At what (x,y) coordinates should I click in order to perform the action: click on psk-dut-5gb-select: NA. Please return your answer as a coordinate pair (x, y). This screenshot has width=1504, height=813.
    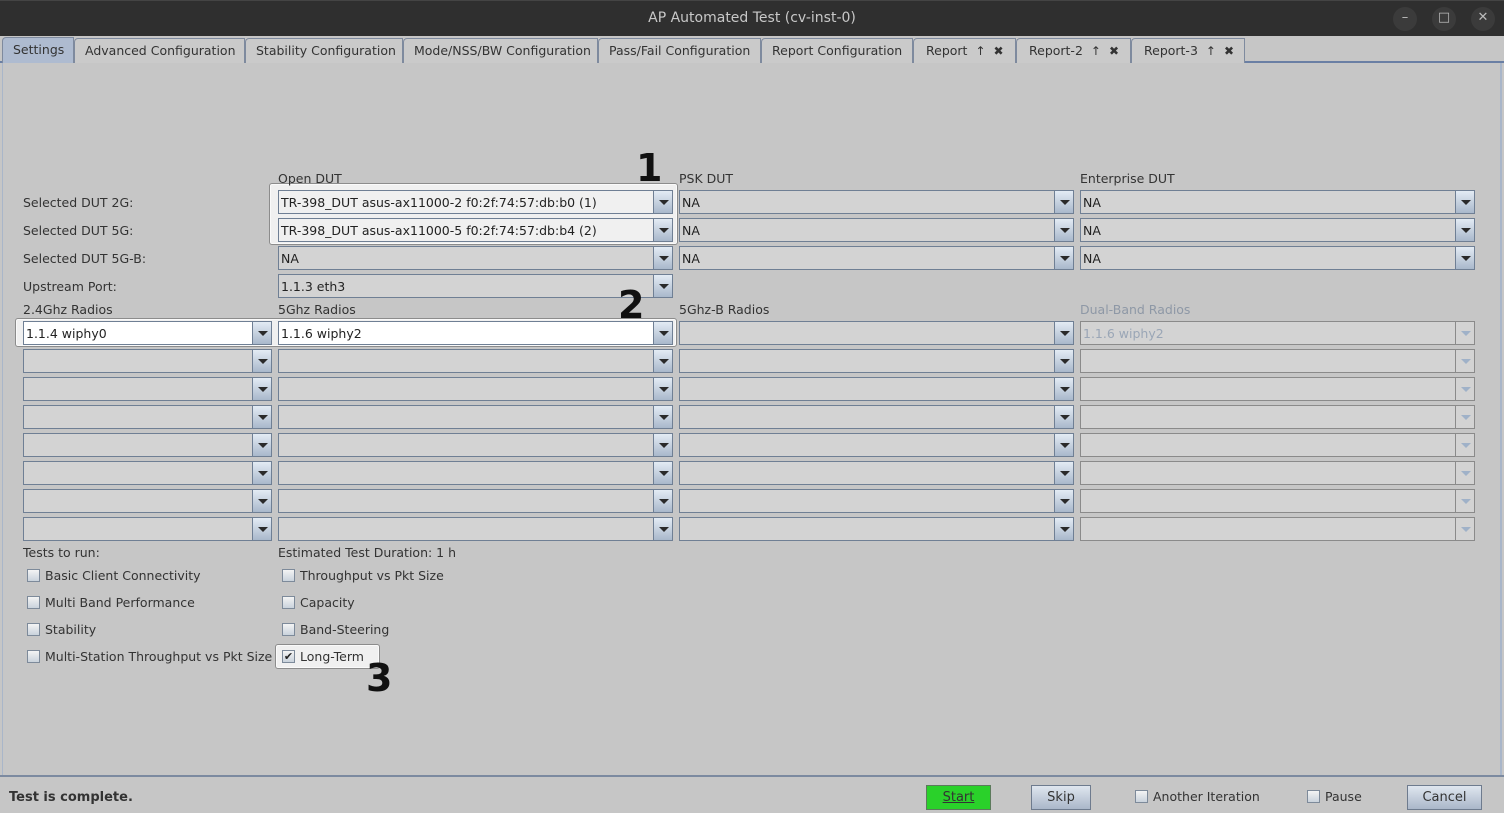
    Looking at the image, I should click on (876, 258).